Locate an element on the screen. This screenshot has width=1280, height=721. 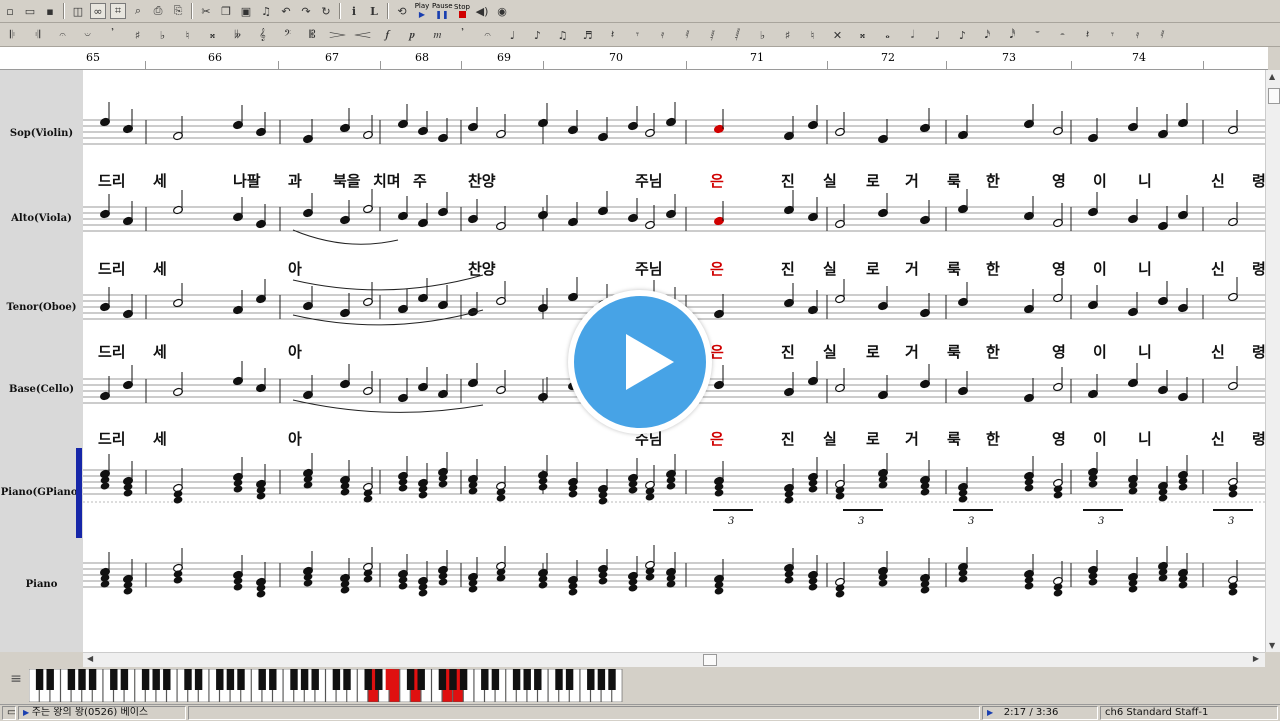
video-play-button is located at coordinates (640, 362).